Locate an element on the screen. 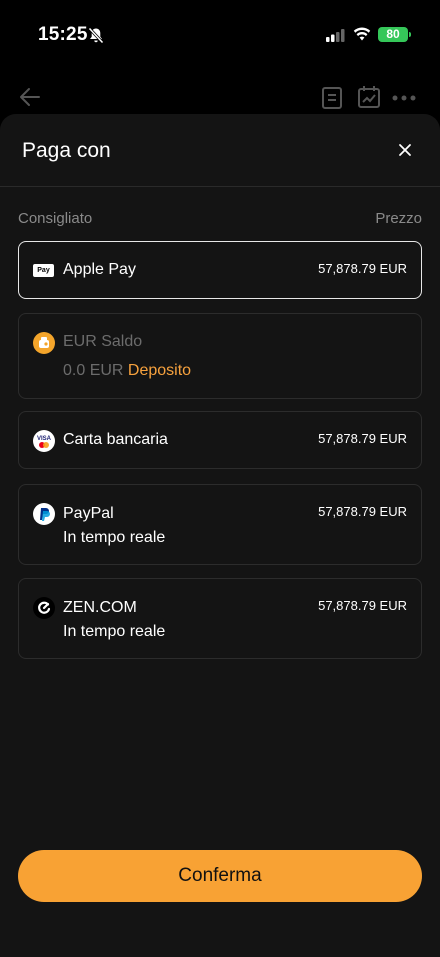  price-label: Prezzo is located at coordinates (398, 218).